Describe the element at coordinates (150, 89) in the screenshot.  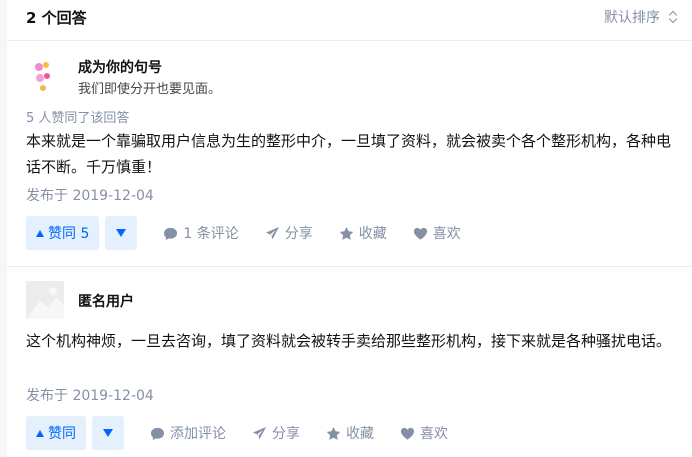
I see `author-bio: 我们即使分开也要见面。` at that location.